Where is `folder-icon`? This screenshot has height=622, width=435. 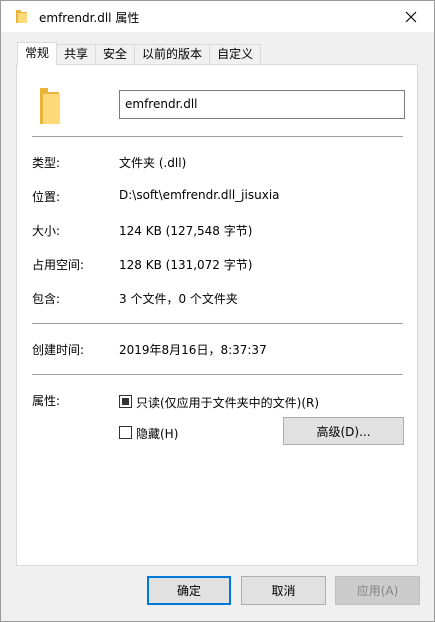
folder-icon is located at coordinates (21, 16).